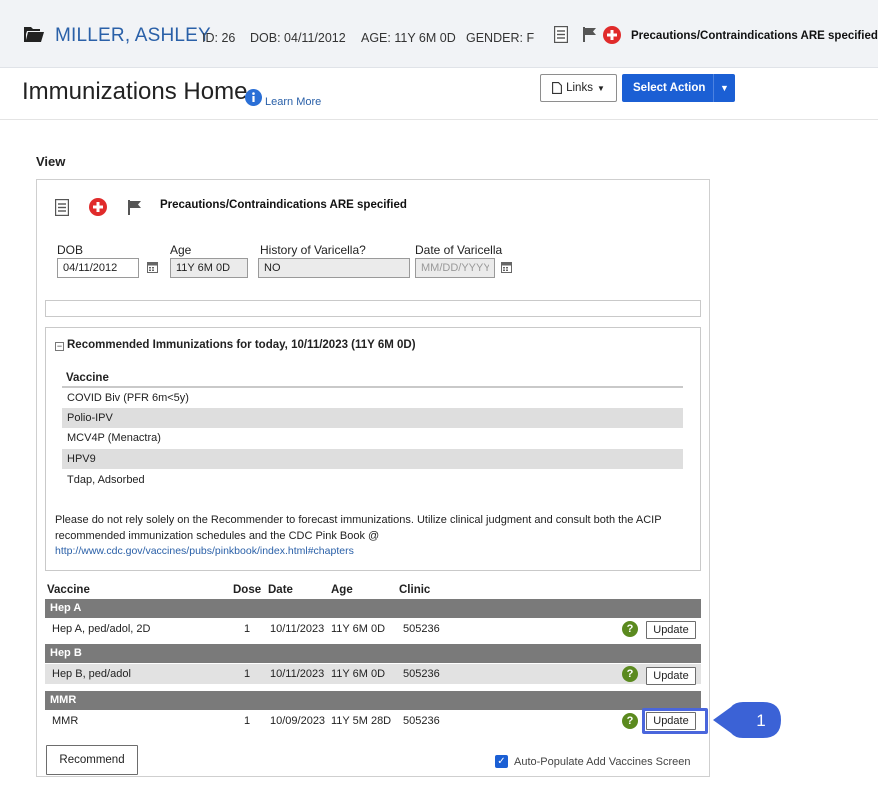 The height and width of the screenshot is (787, 878). I want to click on collapse-toggle-icon: −, so click(59, 346).